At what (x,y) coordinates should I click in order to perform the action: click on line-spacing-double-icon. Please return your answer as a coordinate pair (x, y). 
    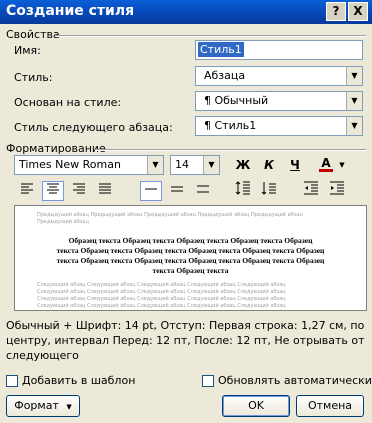
    Looking at the image, I should click on (203, 189).